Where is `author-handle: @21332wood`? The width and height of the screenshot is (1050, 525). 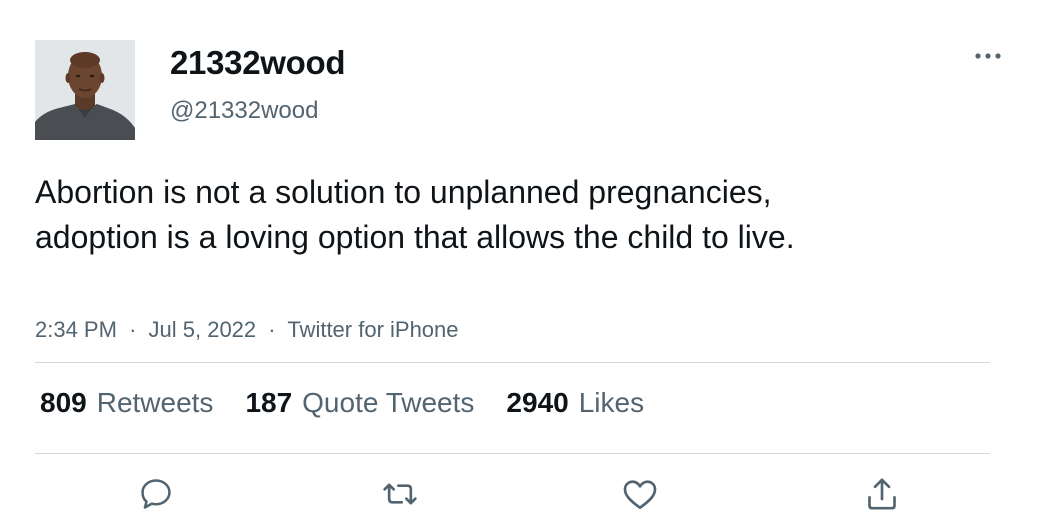 author-handle: @21332wood is located at coordinates (244, 111).